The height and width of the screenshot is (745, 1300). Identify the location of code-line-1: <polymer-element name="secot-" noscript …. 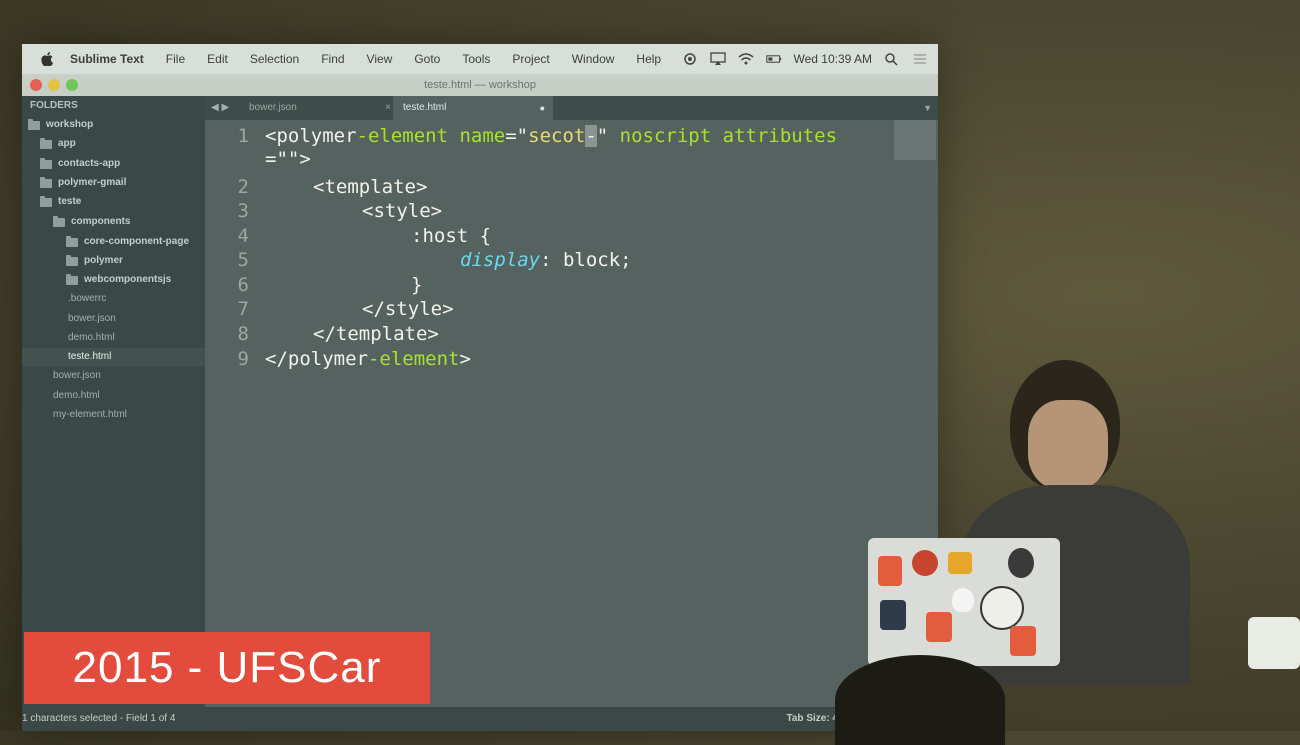
(551, 136).